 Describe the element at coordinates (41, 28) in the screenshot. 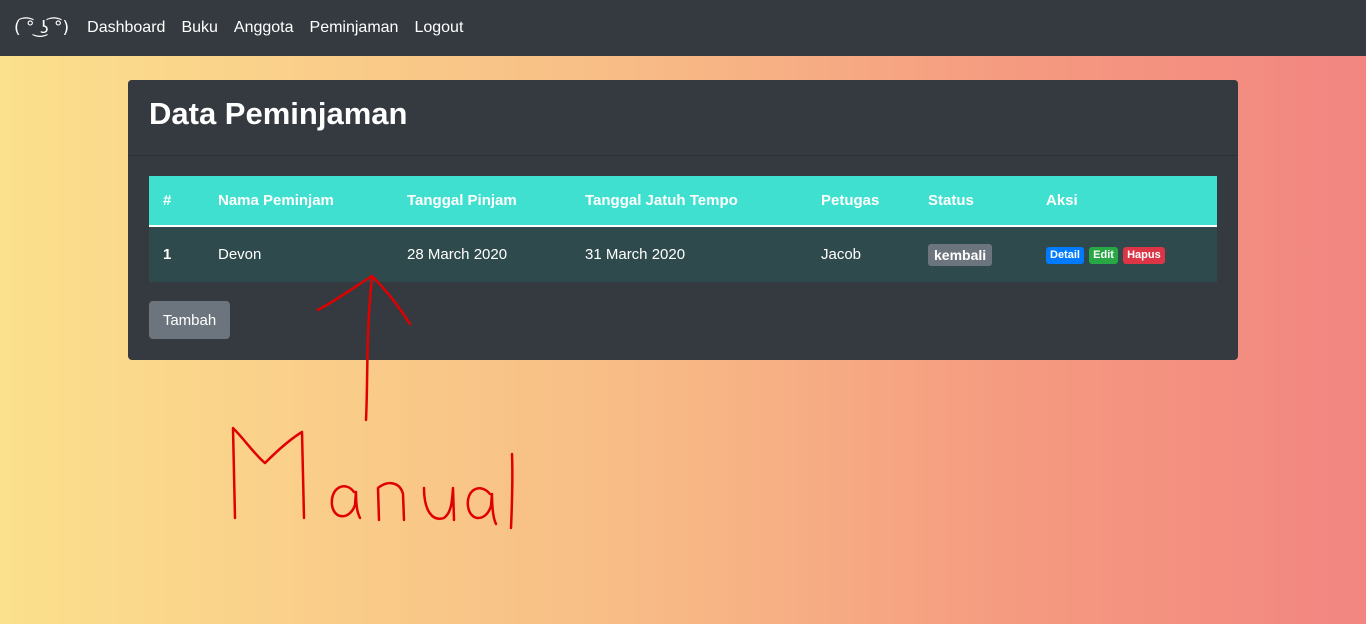

I see `brand-logo: ( ͡° ͜ʖ ͡°)` at that location.